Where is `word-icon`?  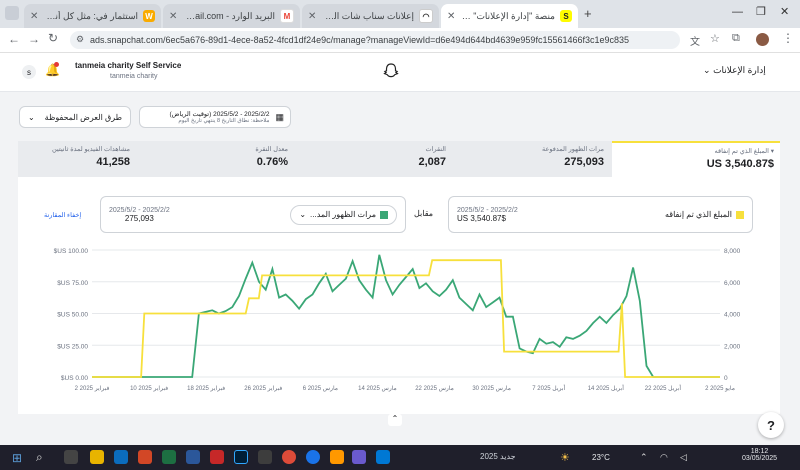
word-icon is located at coordinates (193, 457).